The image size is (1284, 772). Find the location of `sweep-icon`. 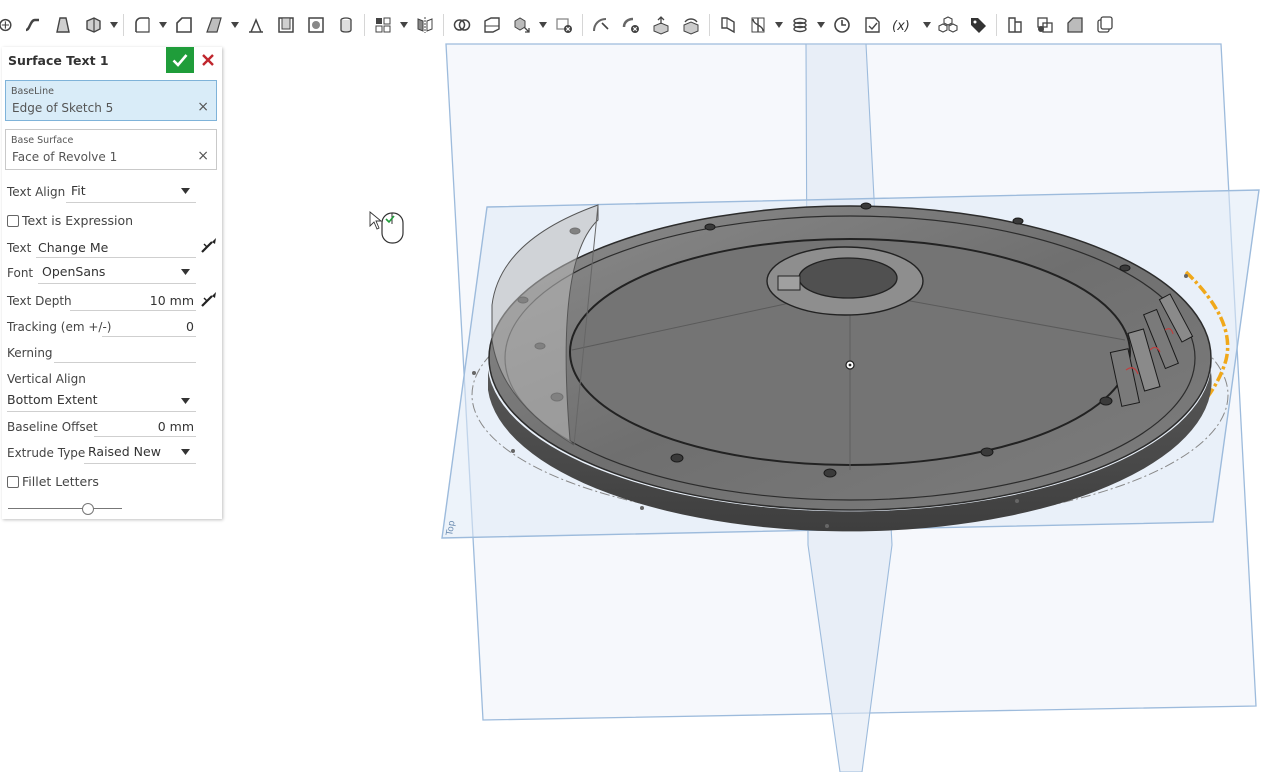

sweep-icon is located at coordinates (33, 25).